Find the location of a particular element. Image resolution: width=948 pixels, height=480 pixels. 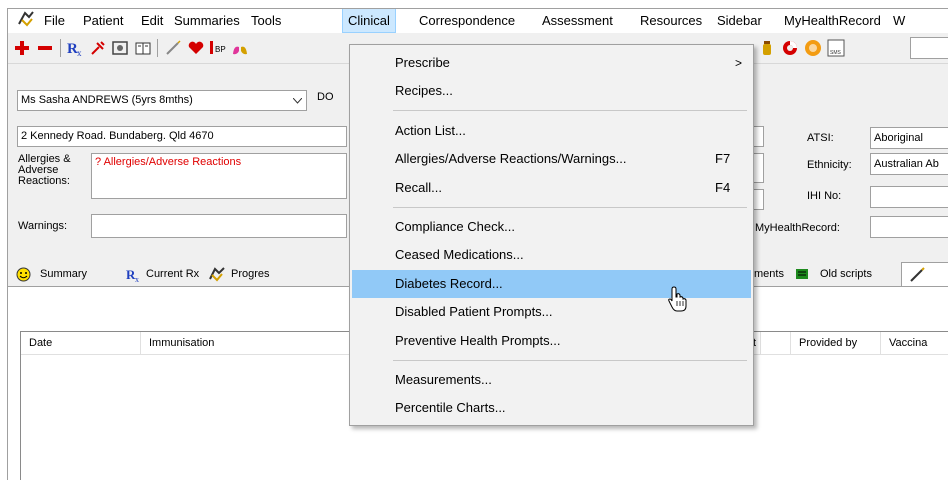

patient-address-value: 2 Kennedy Road. Bundaberg. Qld 4670 is located at coordinates (117, 136).